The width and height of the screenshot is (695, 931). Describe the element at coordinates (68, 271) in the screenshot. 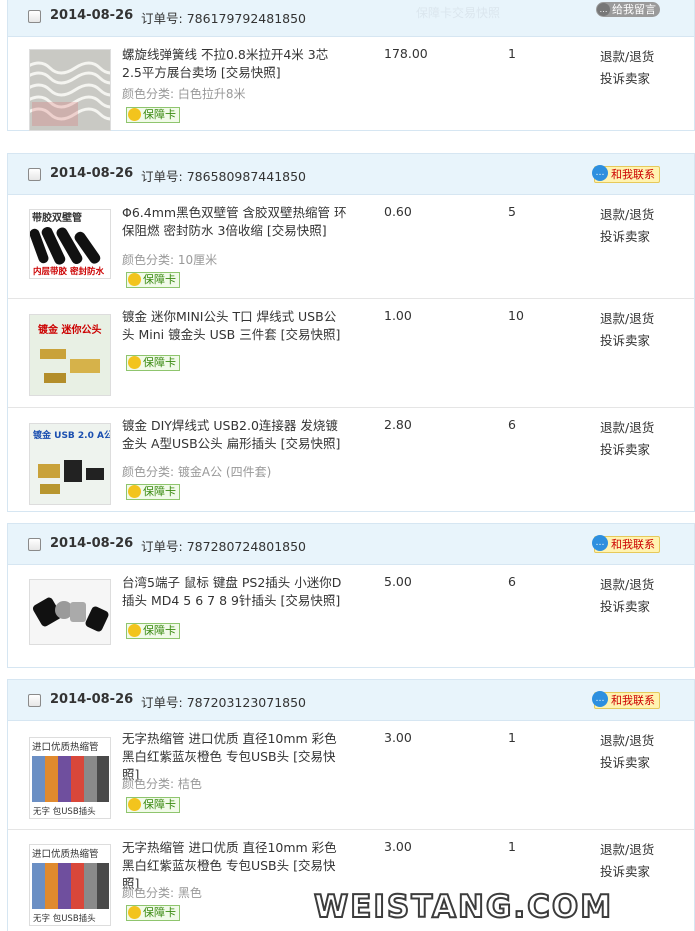

I see `thumbnail-bottom-text: 内层带胶 密封防水` at that location.